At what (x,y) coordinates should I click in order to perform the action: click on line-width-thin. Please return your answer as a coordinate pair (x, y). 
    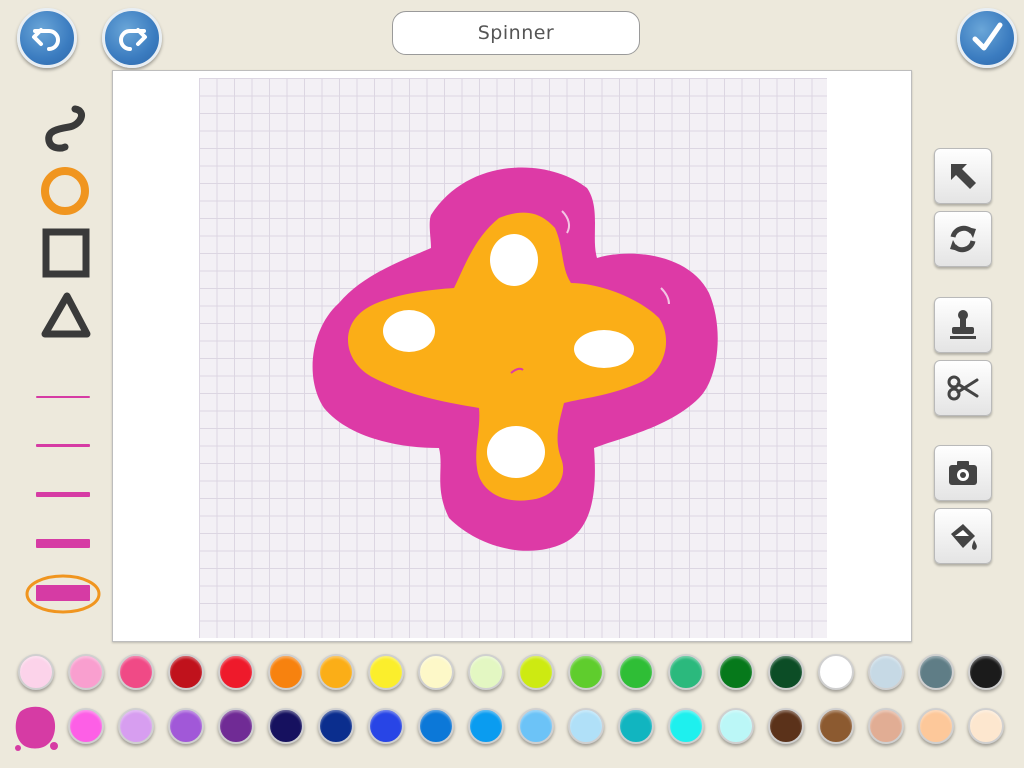
    Looking at the image, I should click on (63, 445).